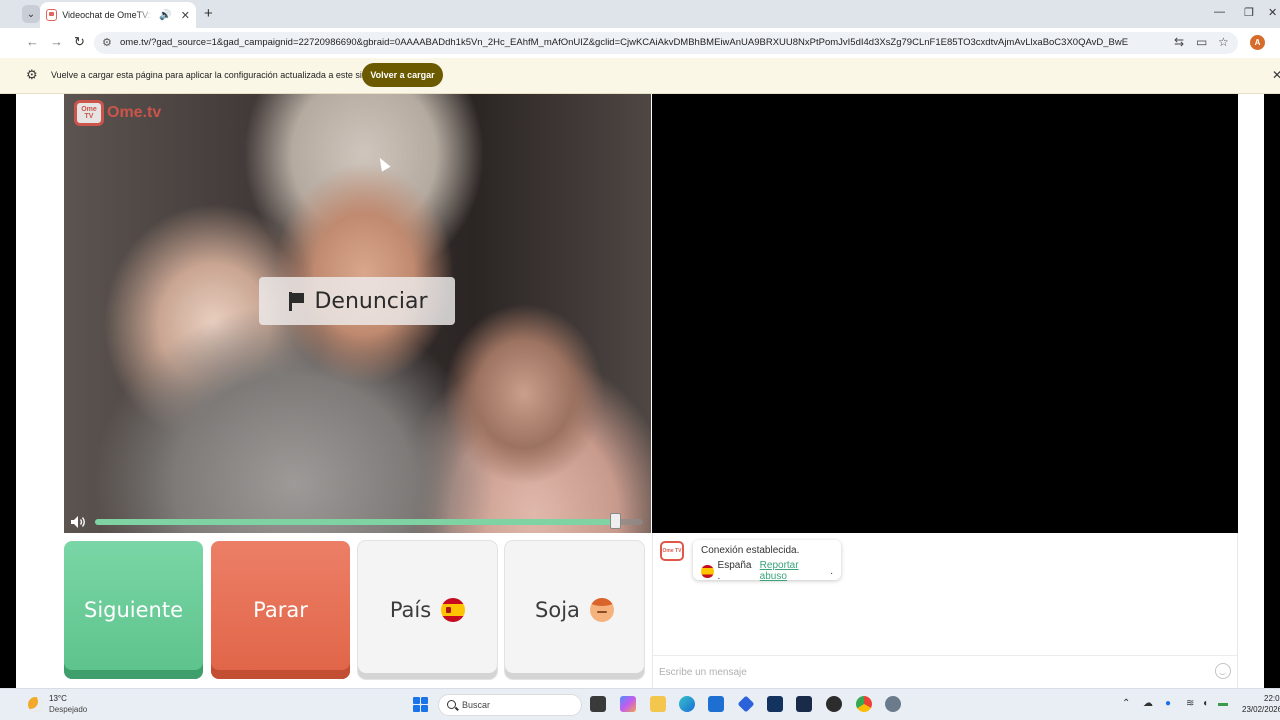 This screenshot has height=720, width=1280. Describe the element at coordinates (134, 112) in the screenshot. I see `logo-text: Ome.tv` at that location.